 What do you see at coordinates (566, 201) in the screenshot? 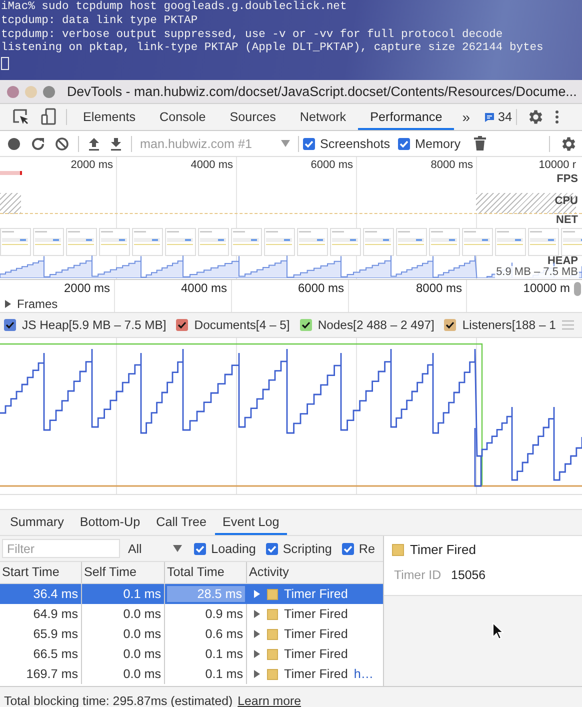
I see `track-label: CPU` at bounding box center [566, 201].